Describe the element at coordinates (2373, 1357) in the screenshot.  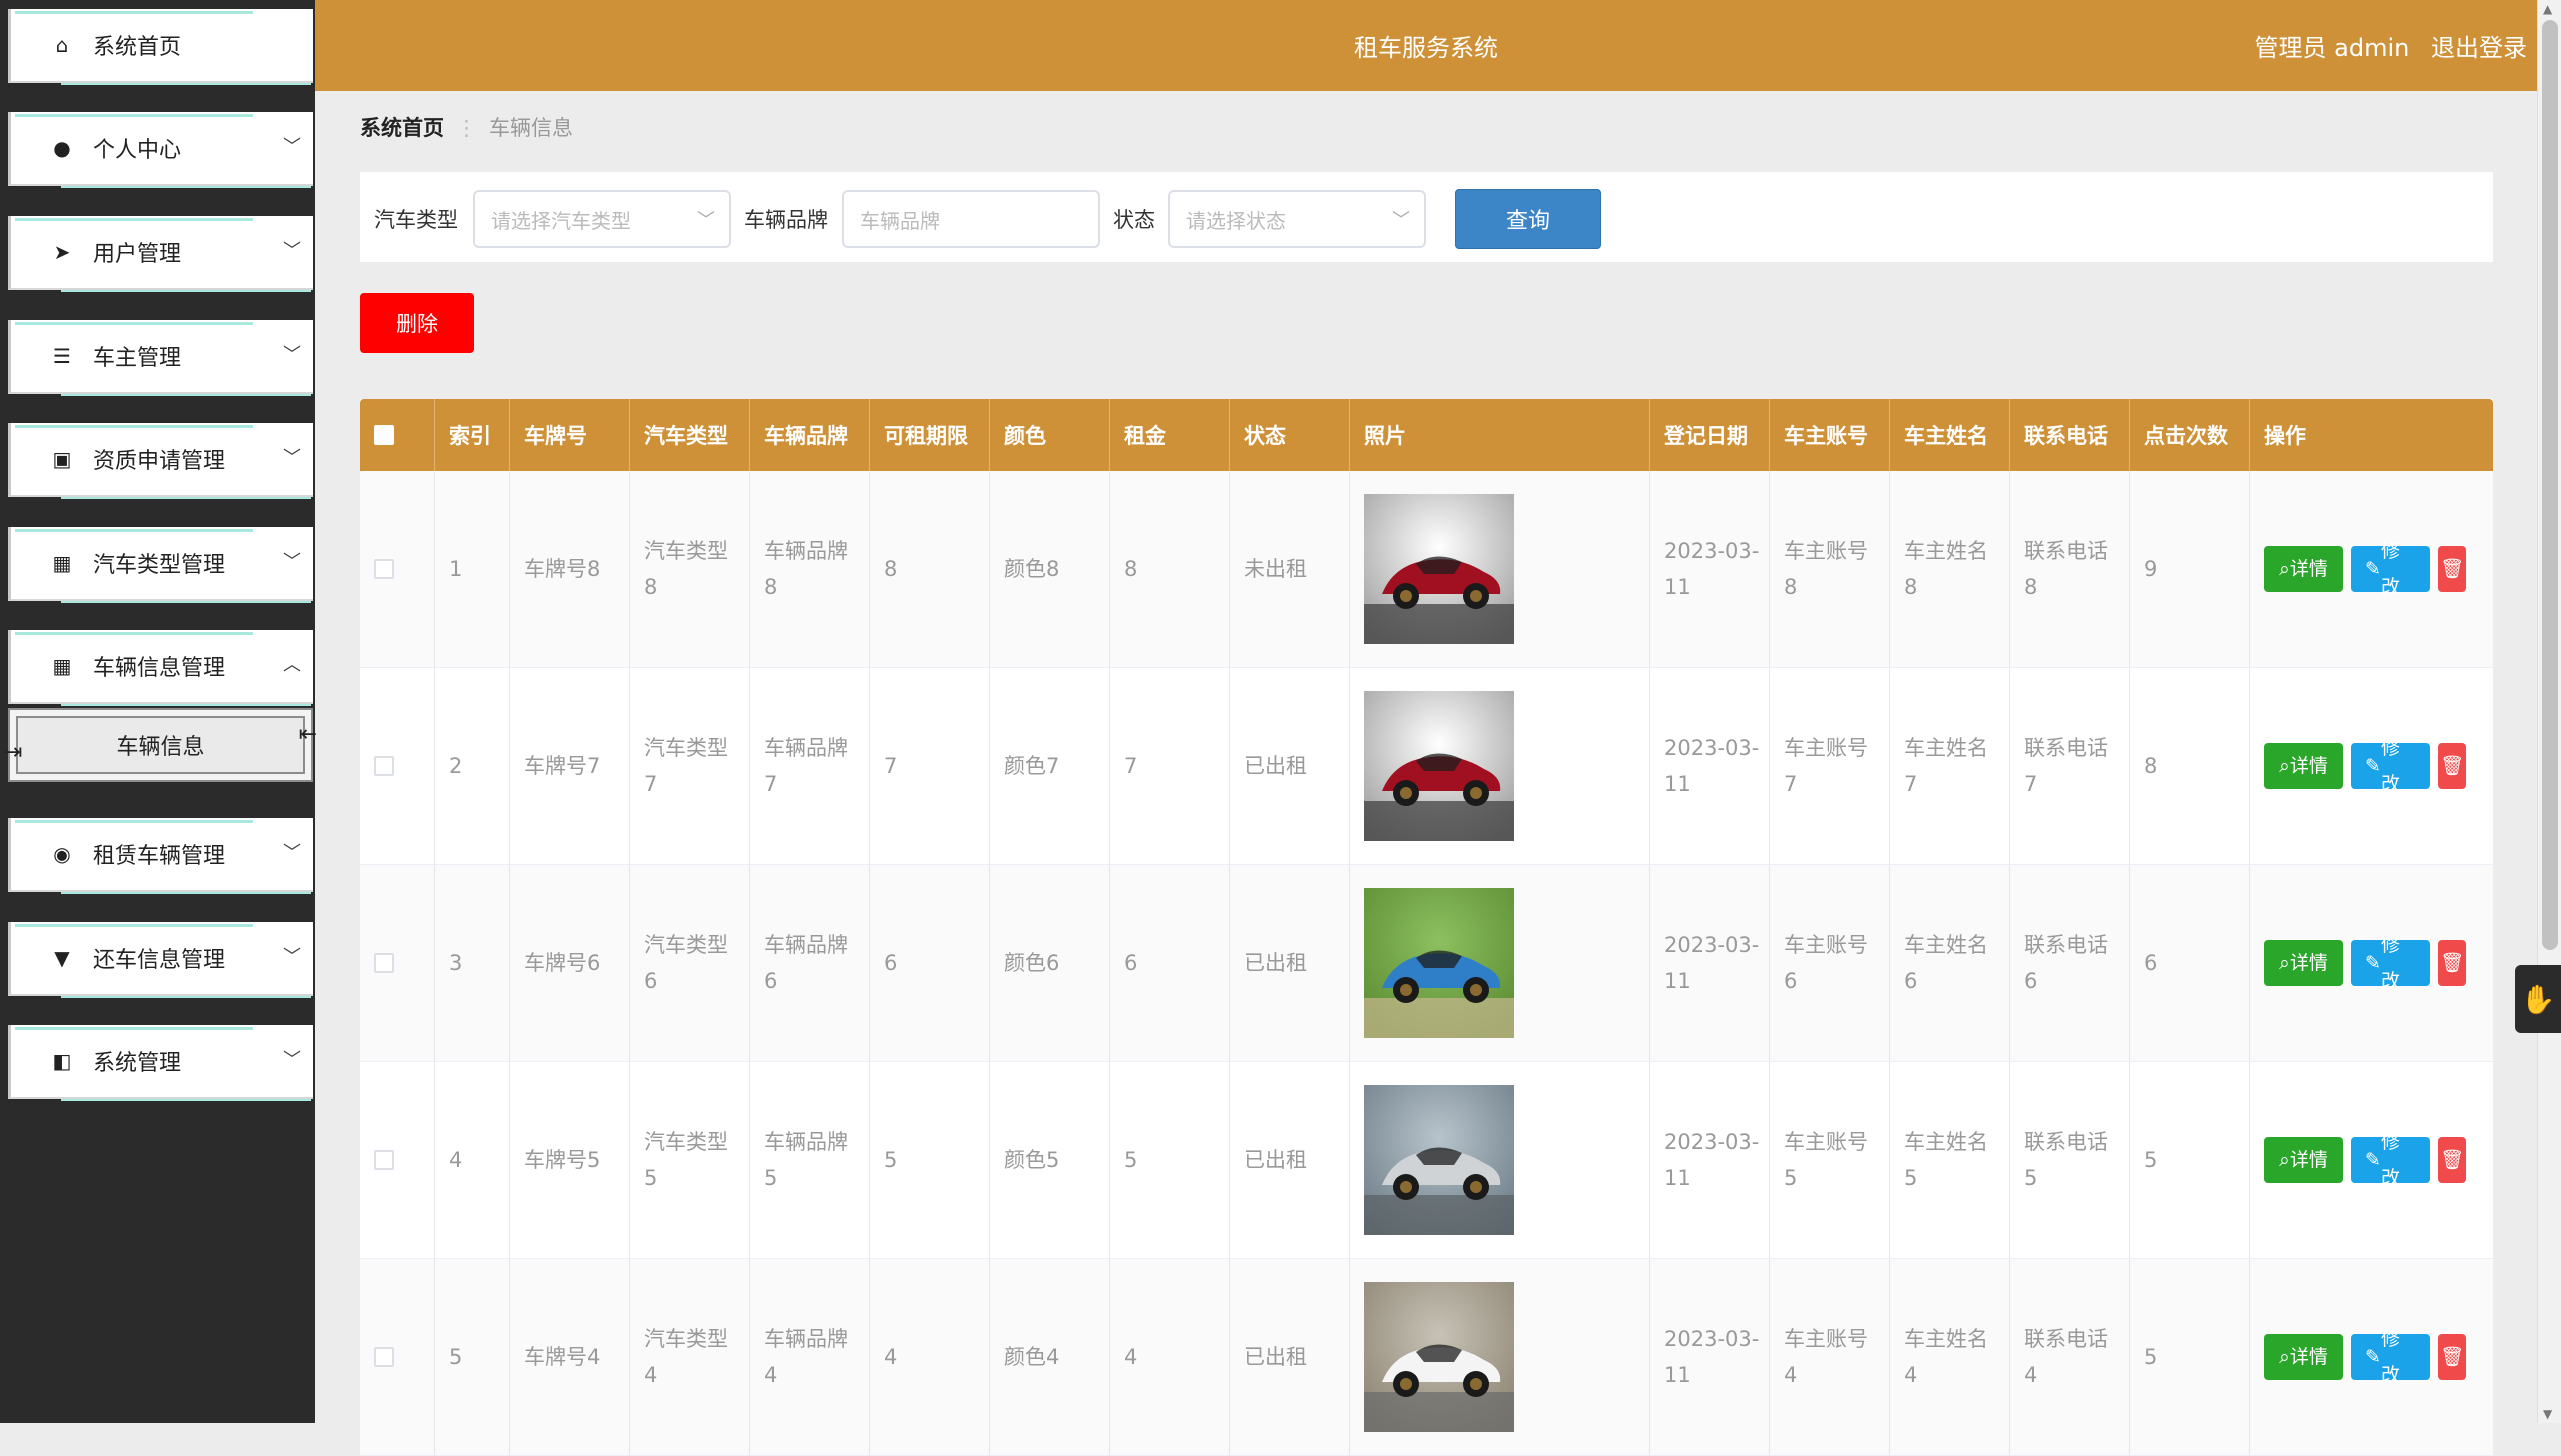
I see `pencil-icon: ✎` at that location.